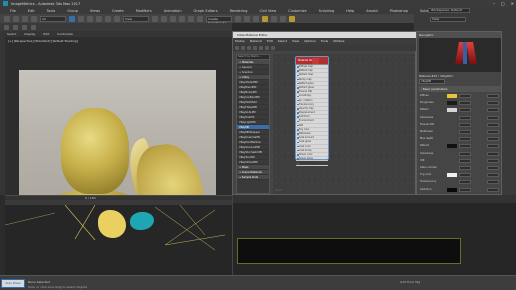 The image size is (516, 290). I want to click on ribbon-selection-icon, so click(24, 27).